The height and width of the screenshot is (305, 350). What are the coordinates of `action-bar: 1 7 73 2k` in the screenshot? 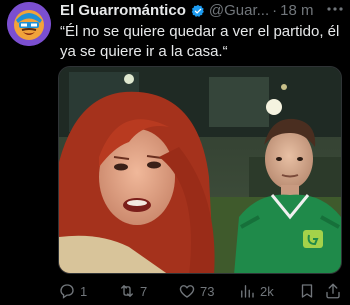 It's located at (204, 291).